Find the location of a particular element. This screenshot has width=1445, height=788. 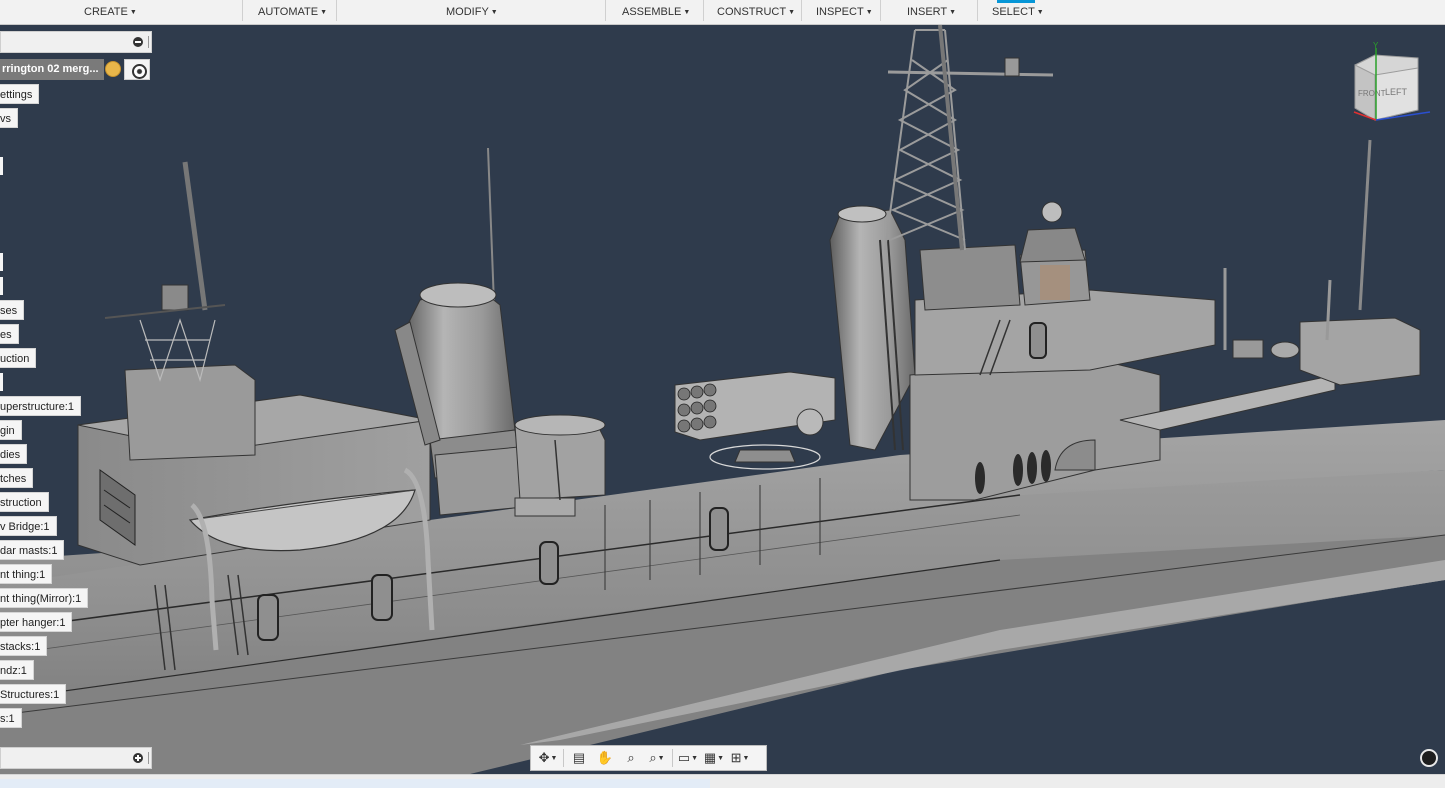

tree-item-construction-2: struction is located at coordinates (24, 502).